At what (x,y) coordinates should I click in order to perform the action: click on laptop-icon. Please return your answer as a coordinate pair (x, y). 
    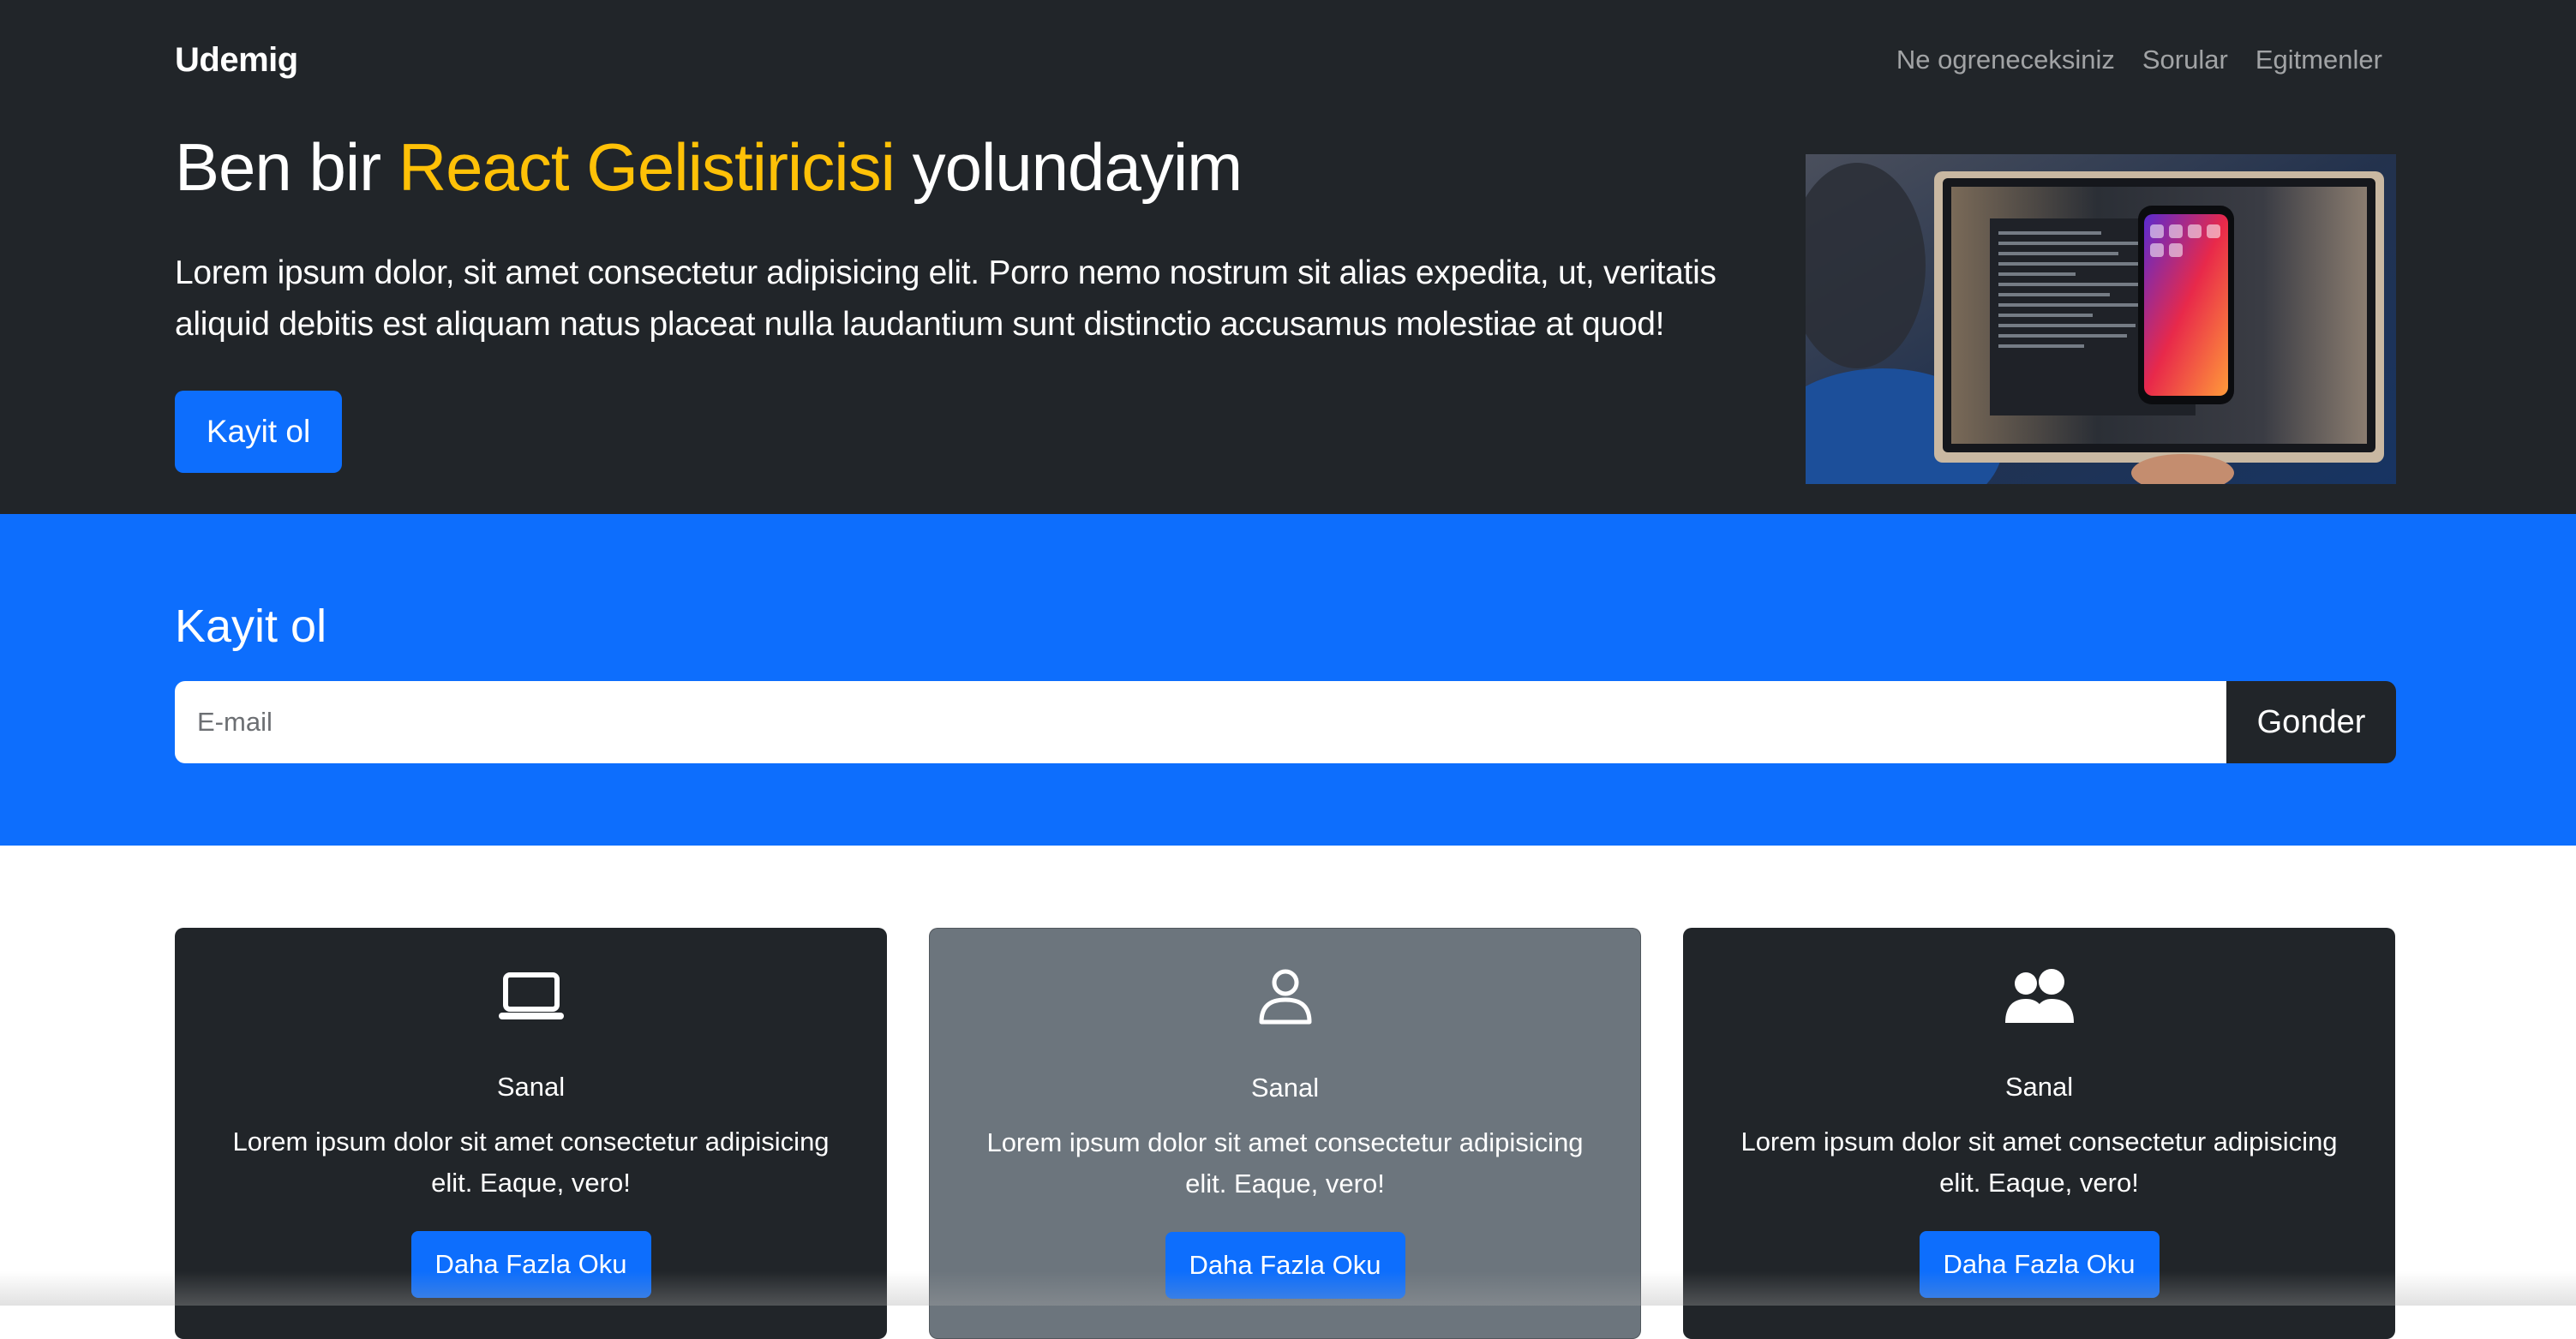
    Looking at the image, I should click on (531, 997).